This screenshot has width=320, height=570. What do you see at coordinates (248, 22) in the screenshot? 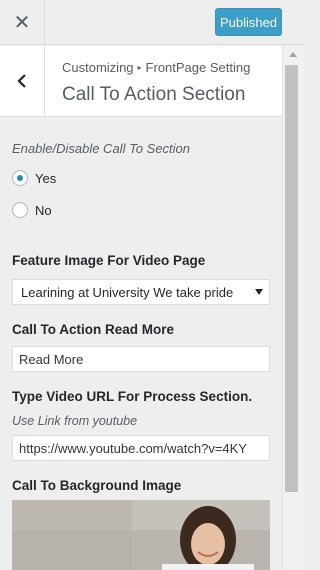
I see `publish-button: Published` at bounding box center [248, 22].